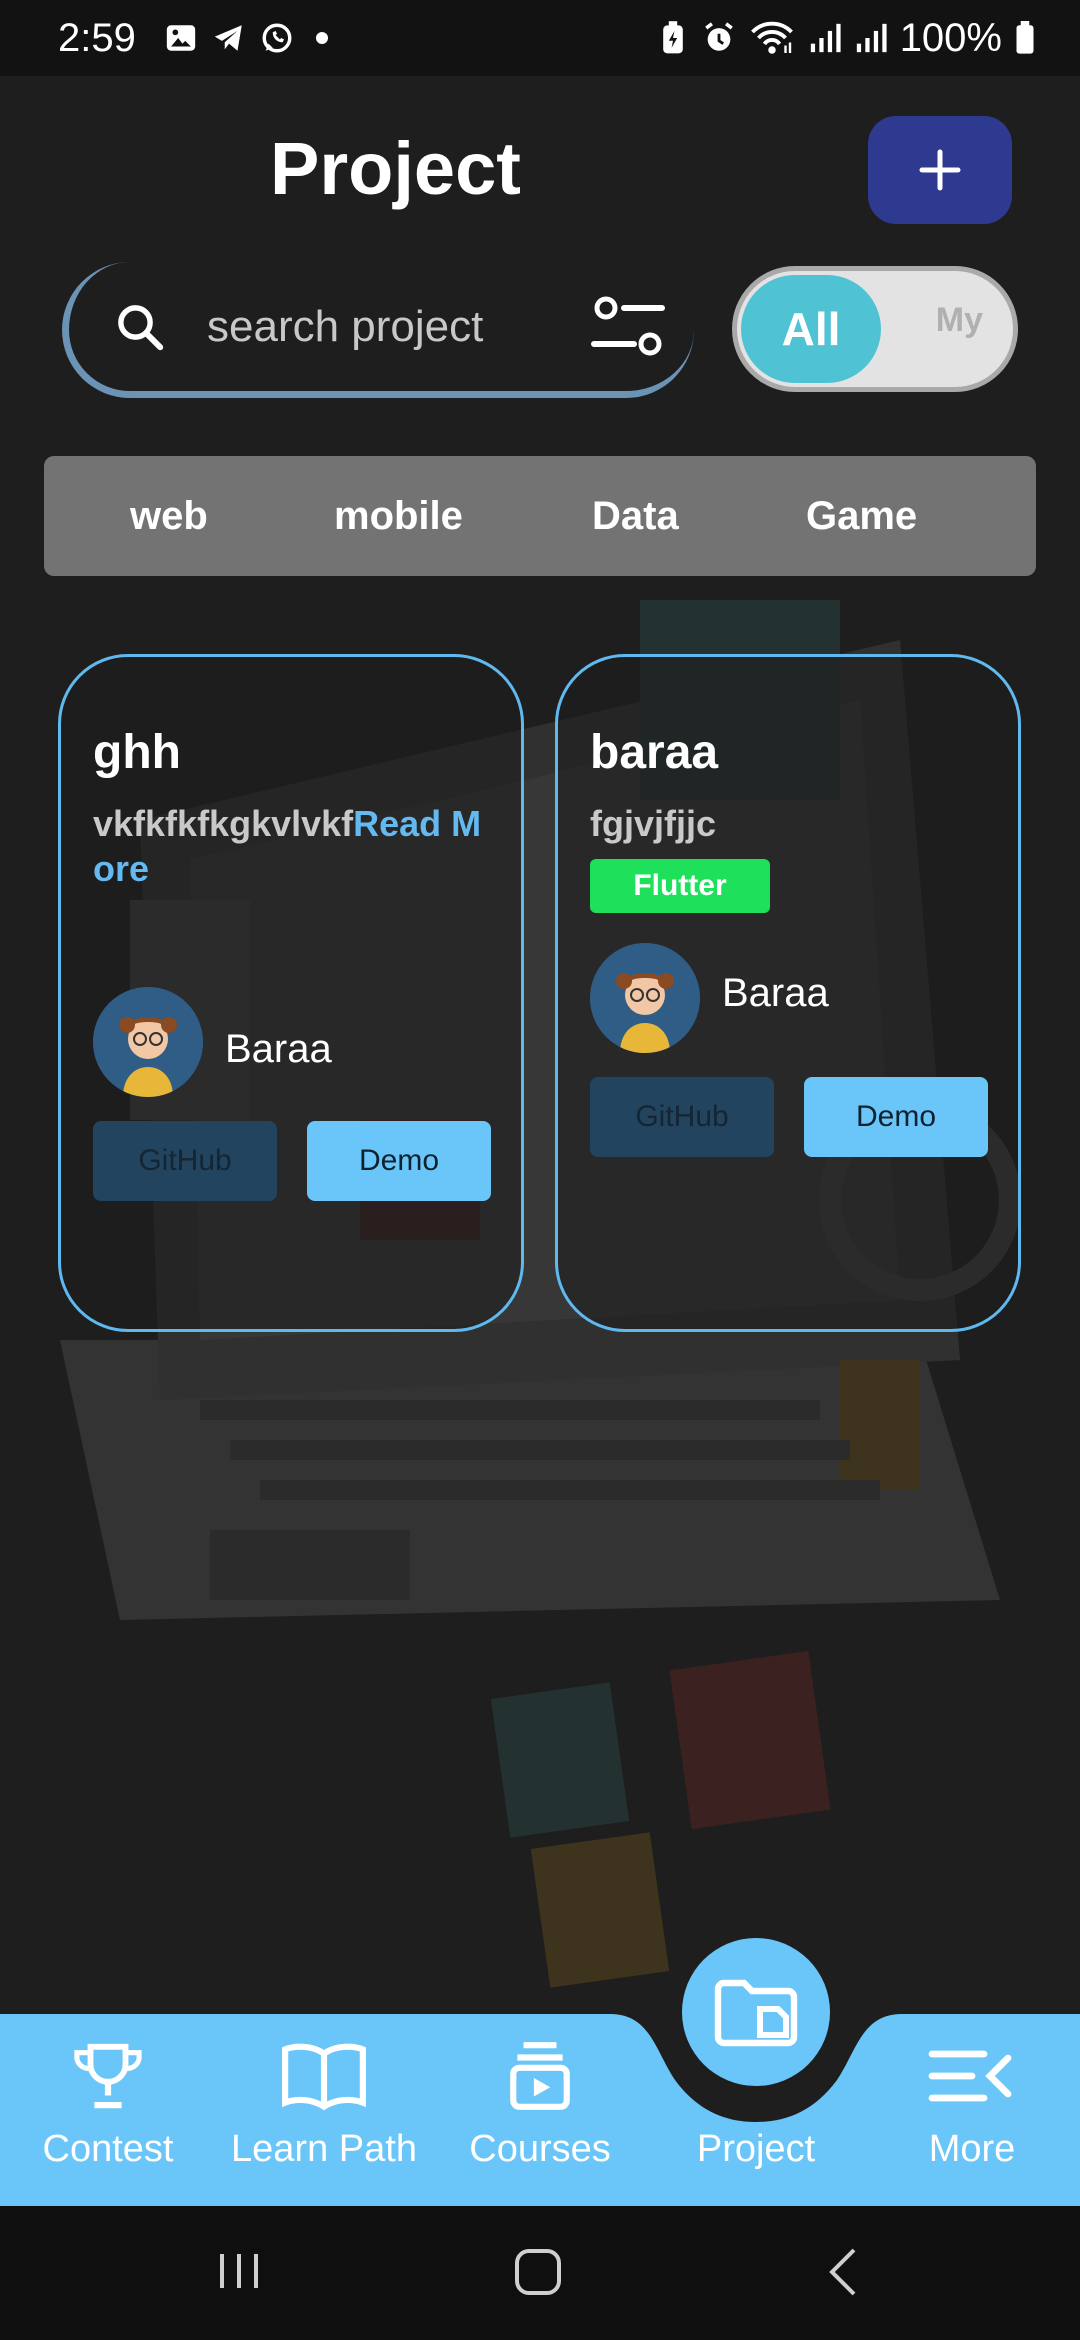  What do you see at coordinates (223, 823) in the screenshot?
I see `description-text: vkfkfkfkgkvlvkf` at bounding box center [223, 823].